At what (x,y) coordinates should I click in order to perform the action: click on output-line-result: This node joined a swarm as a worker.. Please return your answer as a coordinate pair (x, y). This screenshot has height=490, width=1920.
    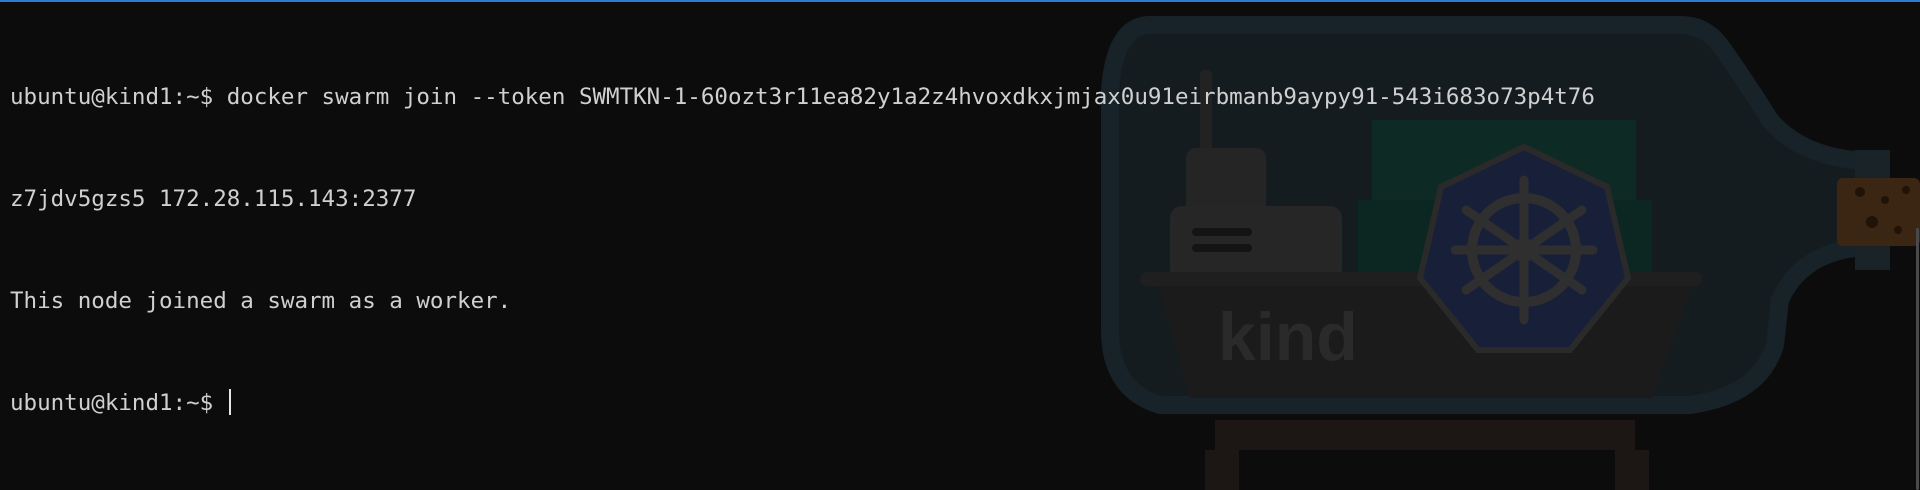
    Looking at the image, I should click on (261, 301).